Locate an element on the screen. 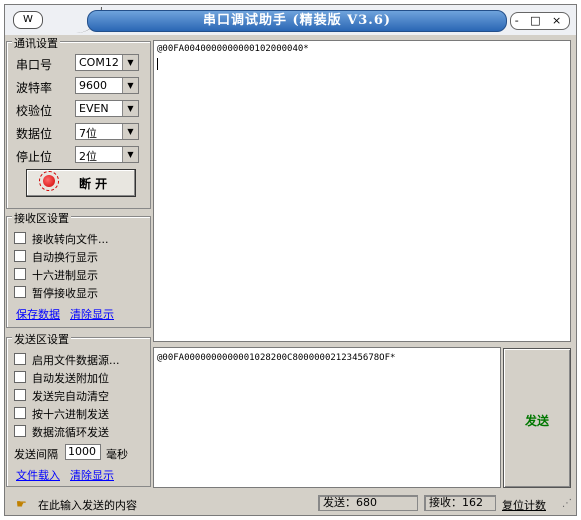  parity-label: 校验位 is located at coordinates (34, 111).